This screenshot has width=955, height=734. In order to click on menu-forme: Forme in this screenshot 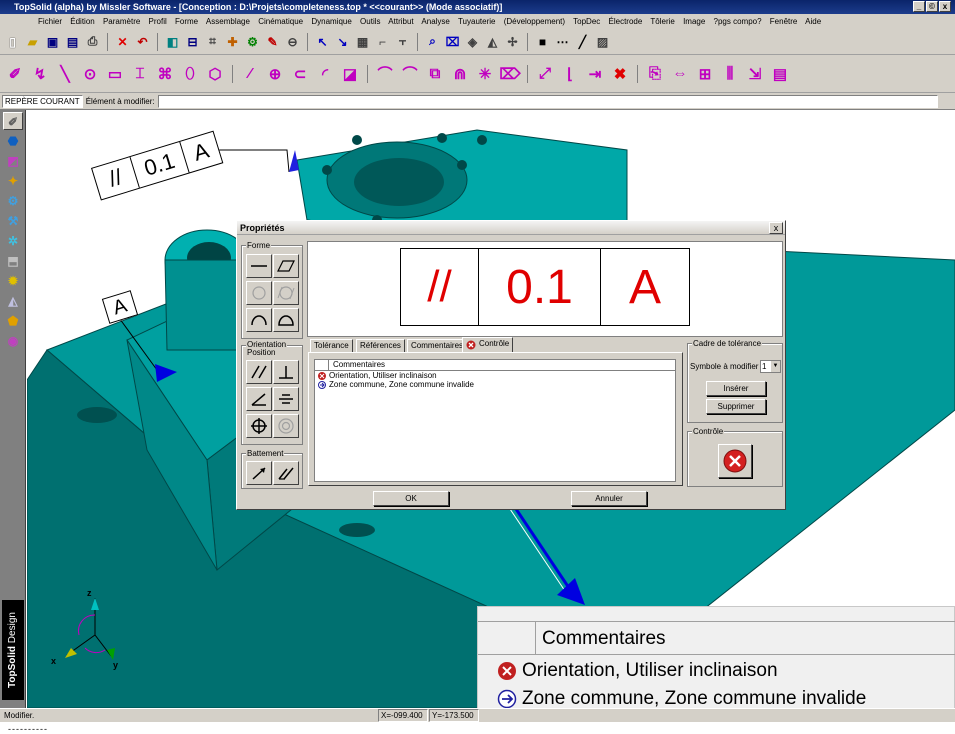, I will do `click(186, 21)`.